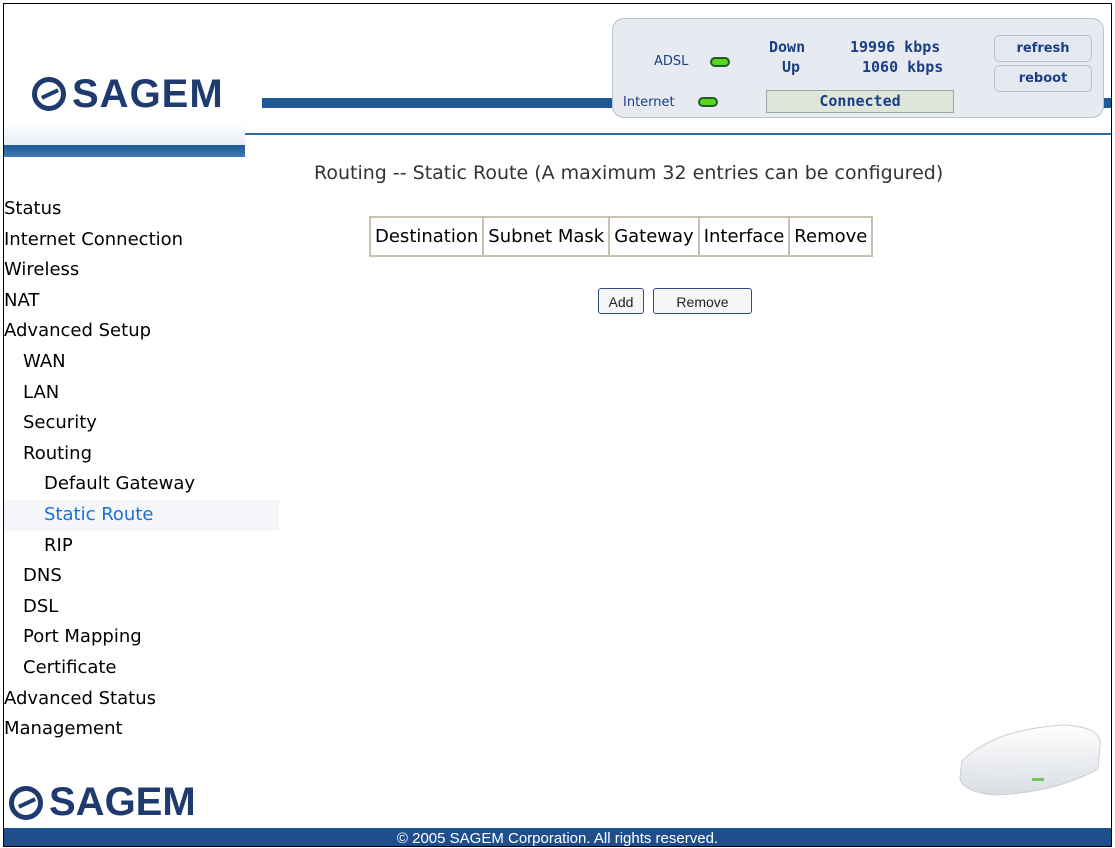 This screenshot has height=848, width=1115. I want to click on sidebar-item-nat: NAT, so click(126, 301).